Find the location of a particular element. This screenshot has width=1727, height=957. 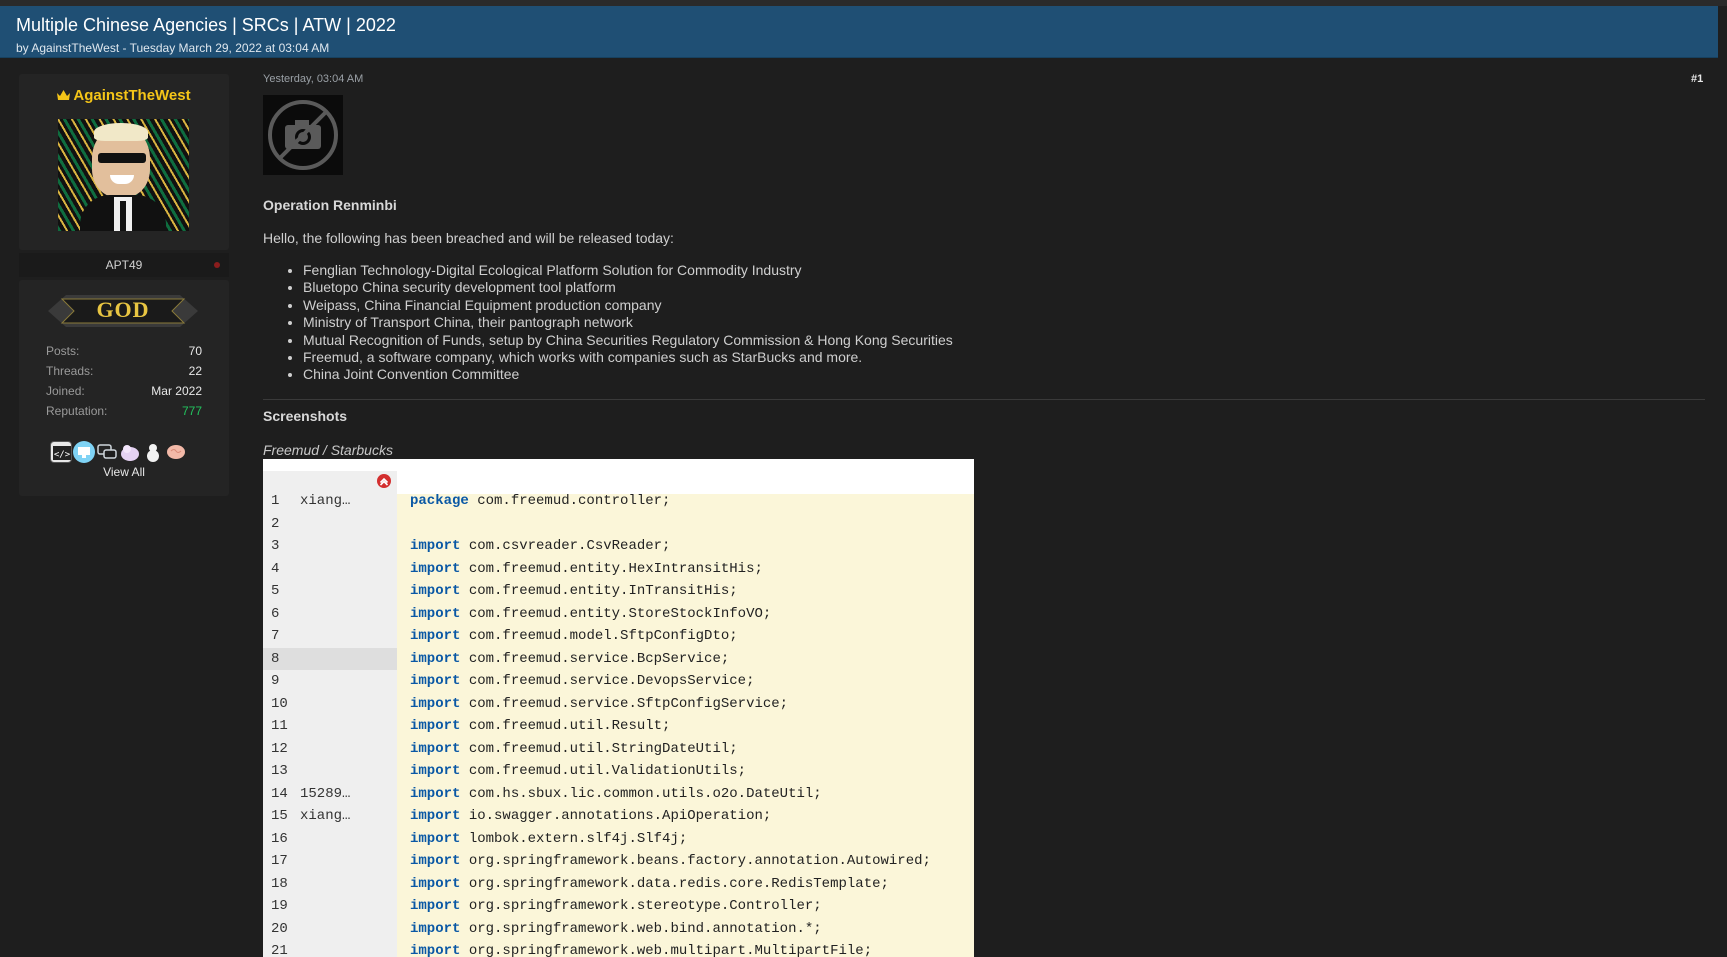

divider is located at coordinates (984, 399).